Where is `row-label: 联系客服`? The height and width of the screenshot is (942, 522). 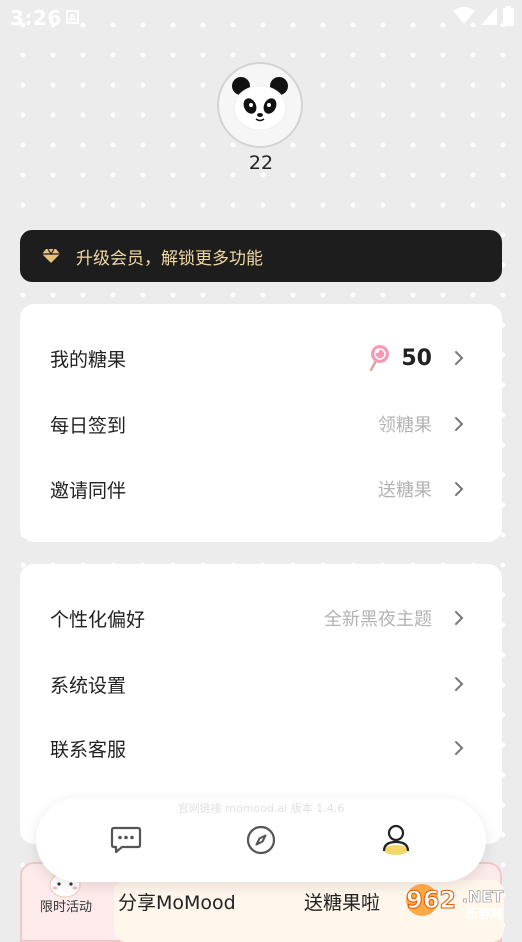 row-label: 联系客服 is located at coordinates (88, 749).